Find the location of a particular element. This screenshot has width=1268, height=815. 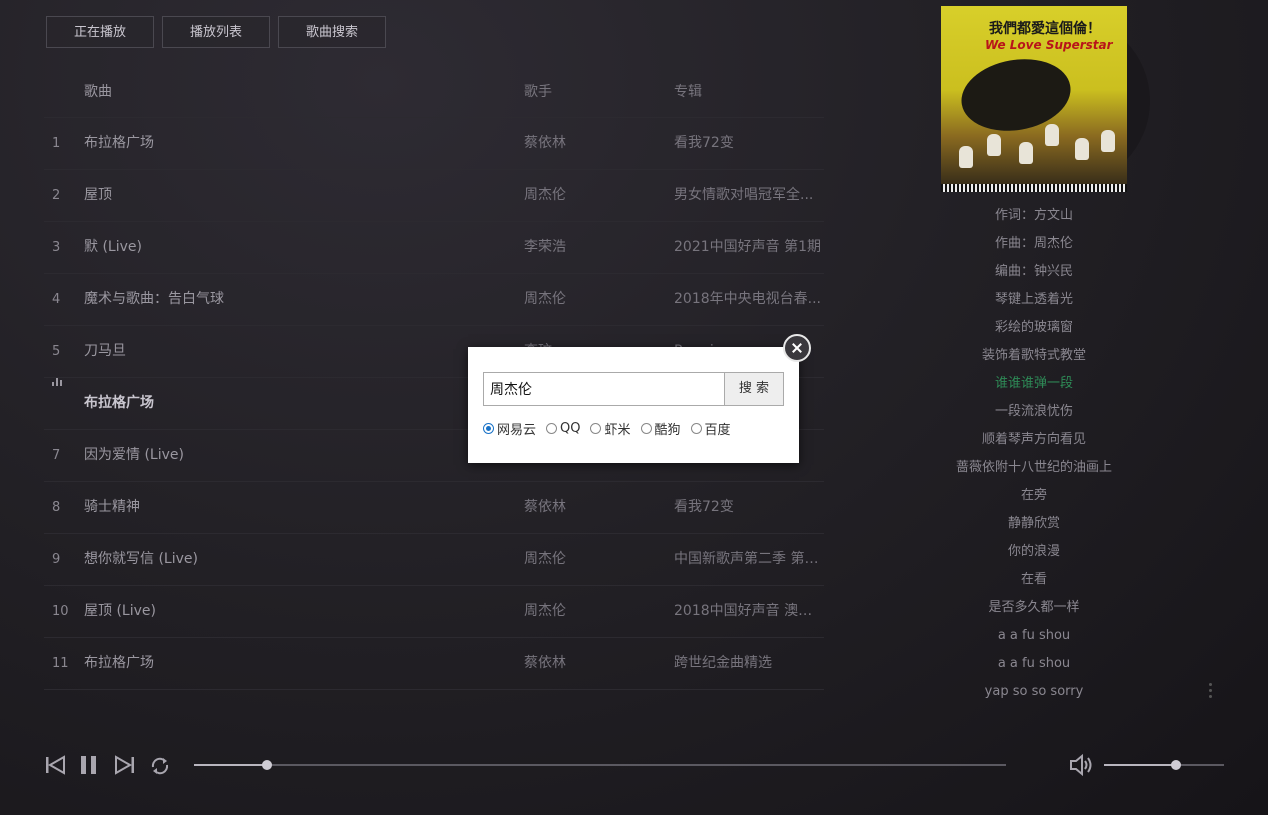

close-icon is located at coordinates (797, 348).